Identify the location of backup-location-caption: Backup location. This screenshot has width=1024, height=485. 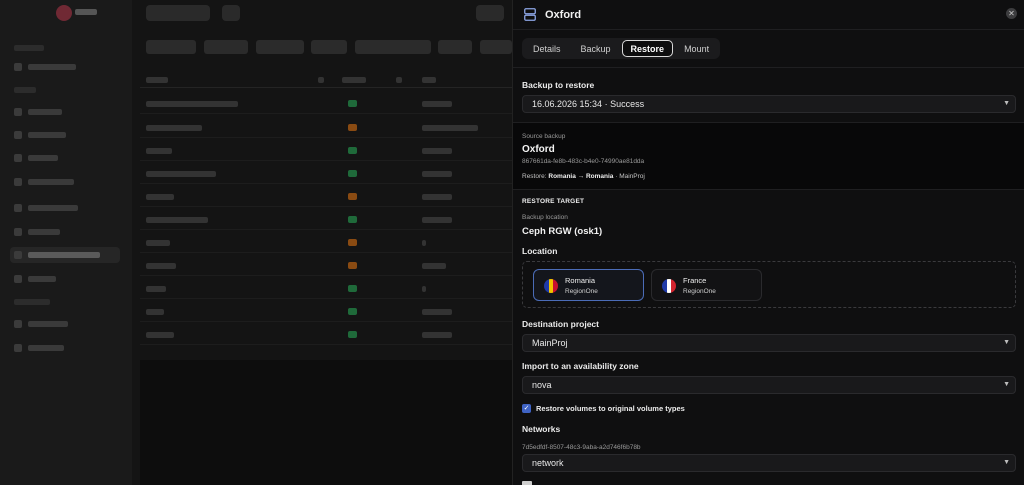
(545, 217).